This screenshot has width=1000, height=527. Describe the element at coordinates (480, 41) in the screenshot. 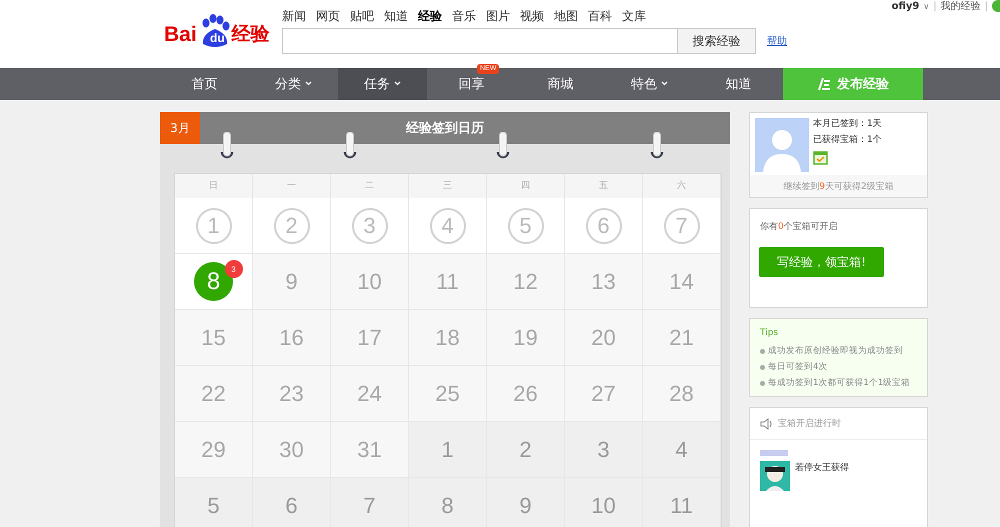

I see `search-field` at that location.